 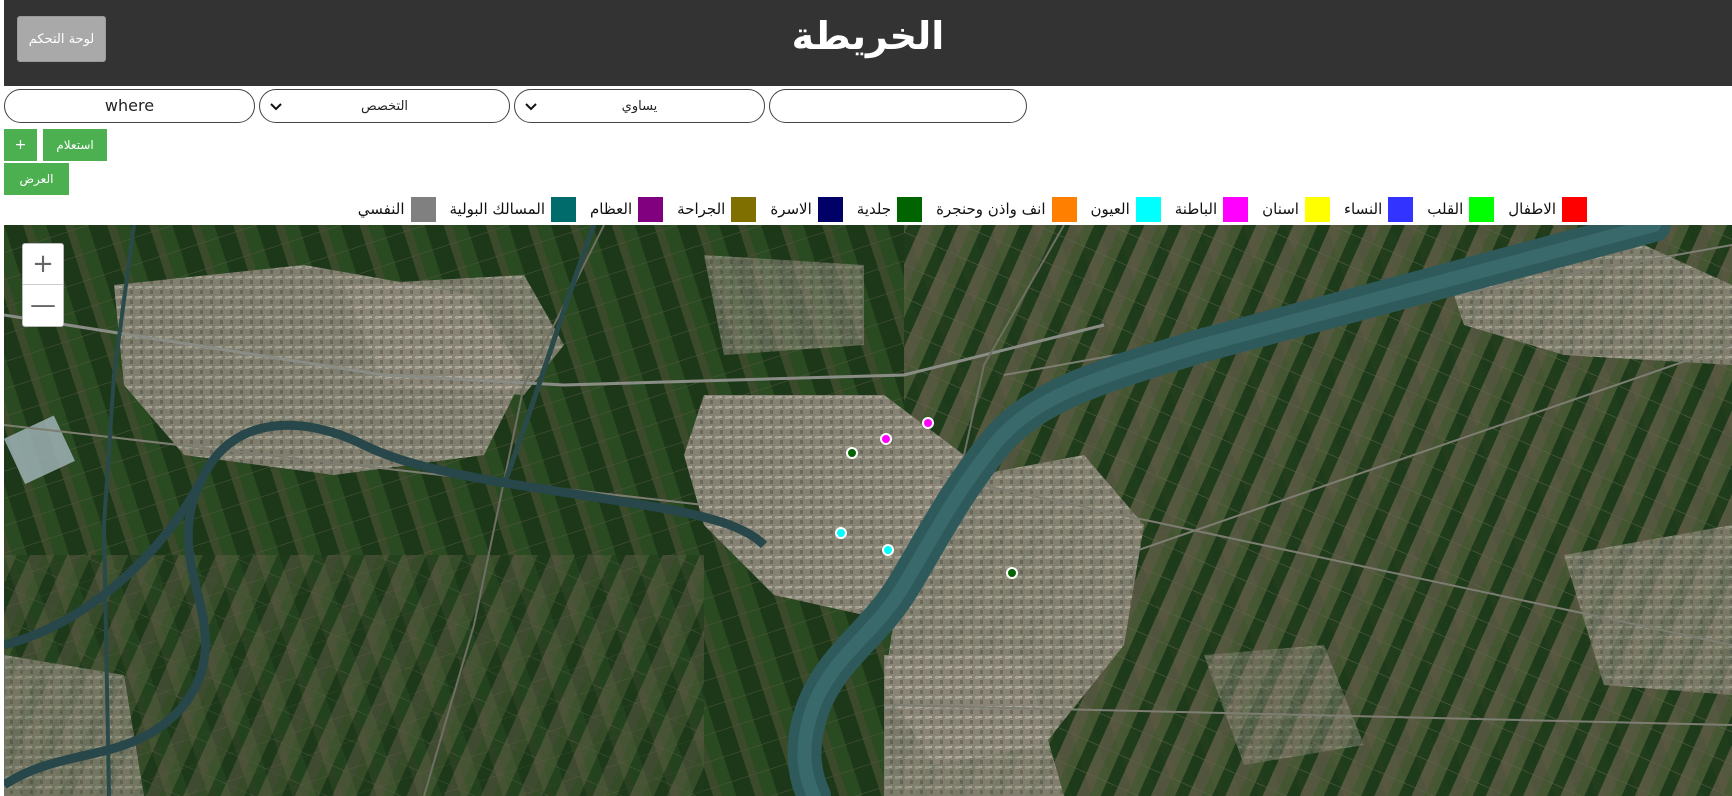 What do you see at coordinates (497, 209) in the screenshot?
I see `legend-label: المسالك البولية` at bounding box center [497, 209].